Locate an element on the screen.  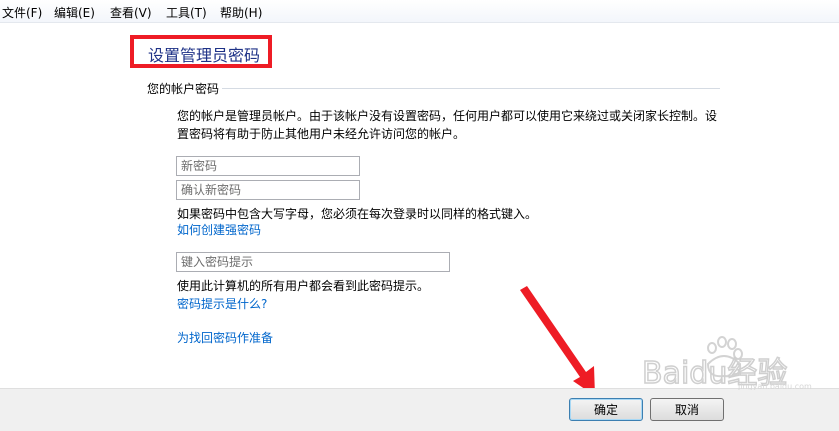
strong-password-link: 如何创建强密码 is located at coordinates (219, 229).